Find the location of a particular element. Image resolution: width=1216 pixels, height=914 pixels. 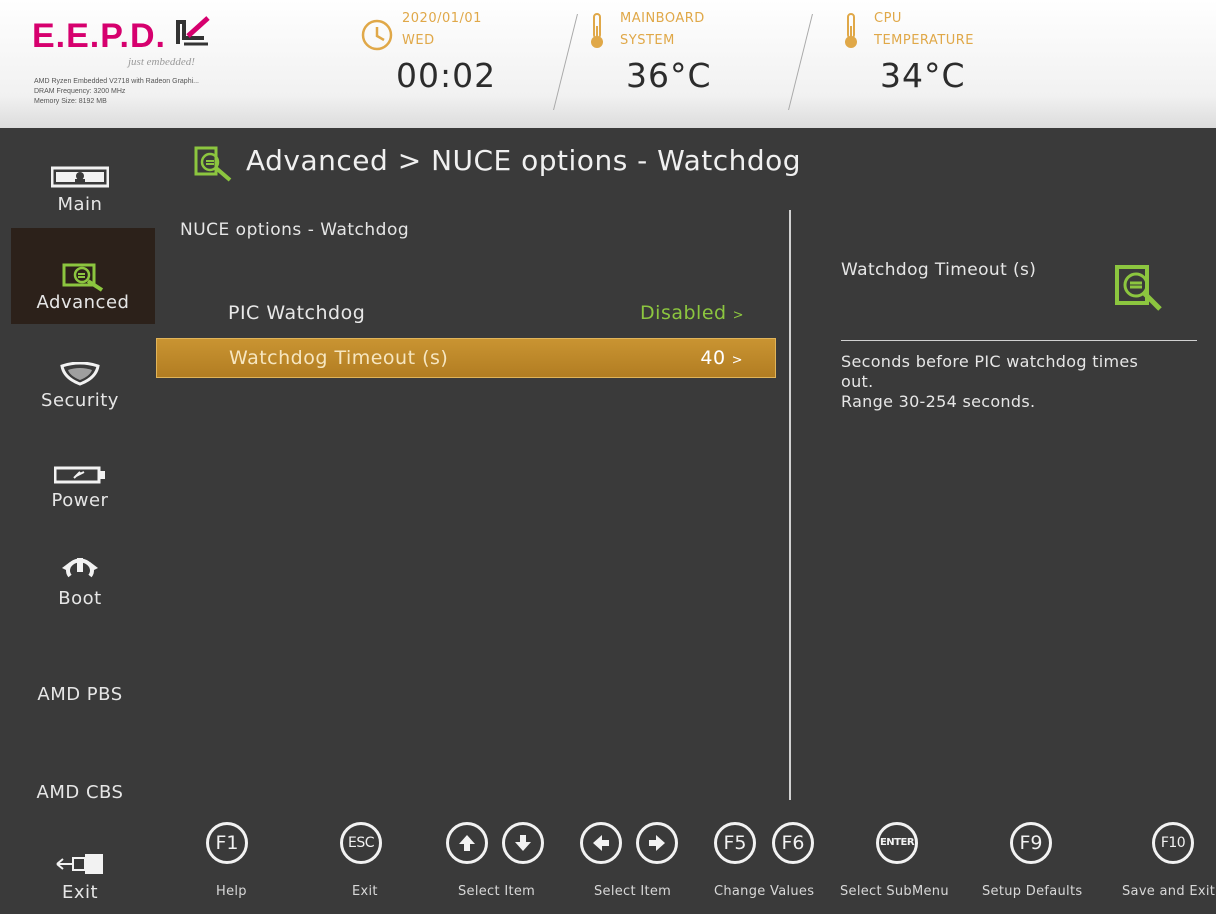

option-value: Disabled > is located at coordinates (692, 313).